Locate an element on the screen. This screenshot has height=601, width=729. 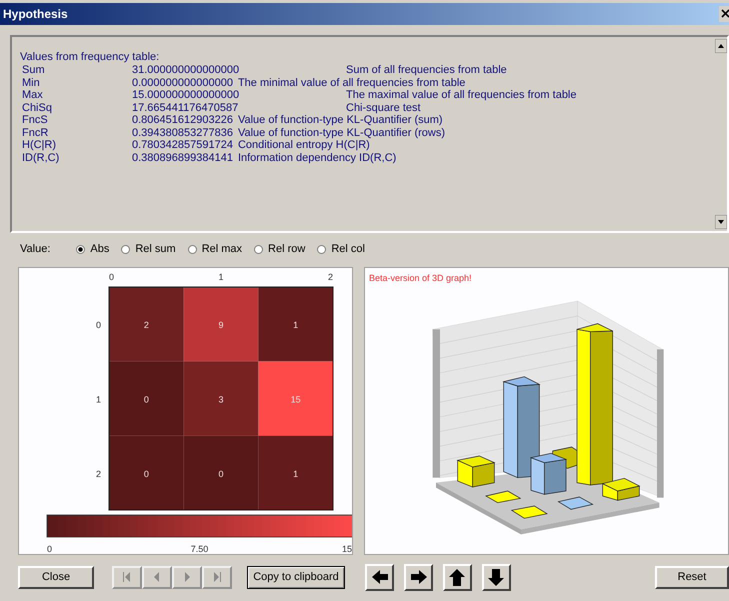
statistic-name: H(C|R) is located at coordinates (39, 145).